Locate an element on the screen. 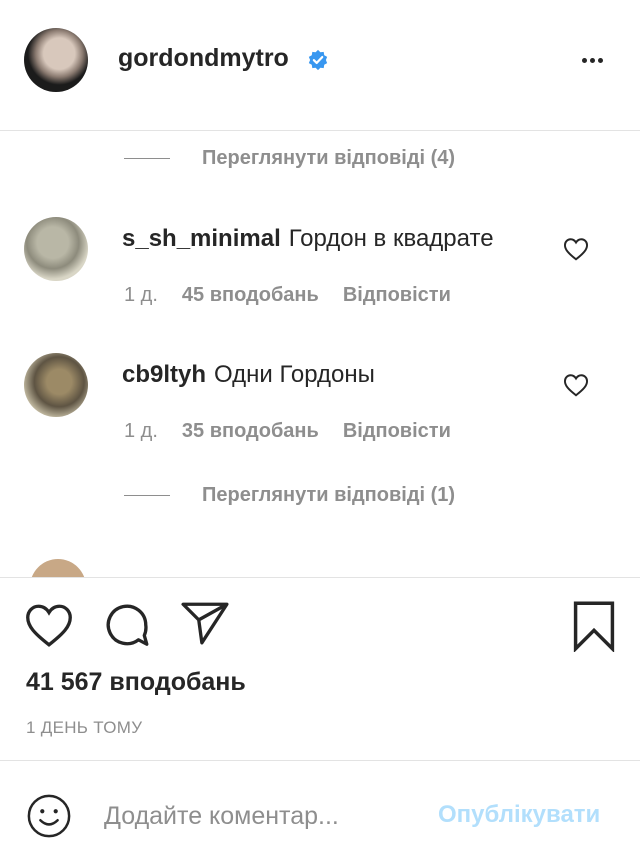  commenter-username: s_sh_minimal is located at coordinates (201, 238).